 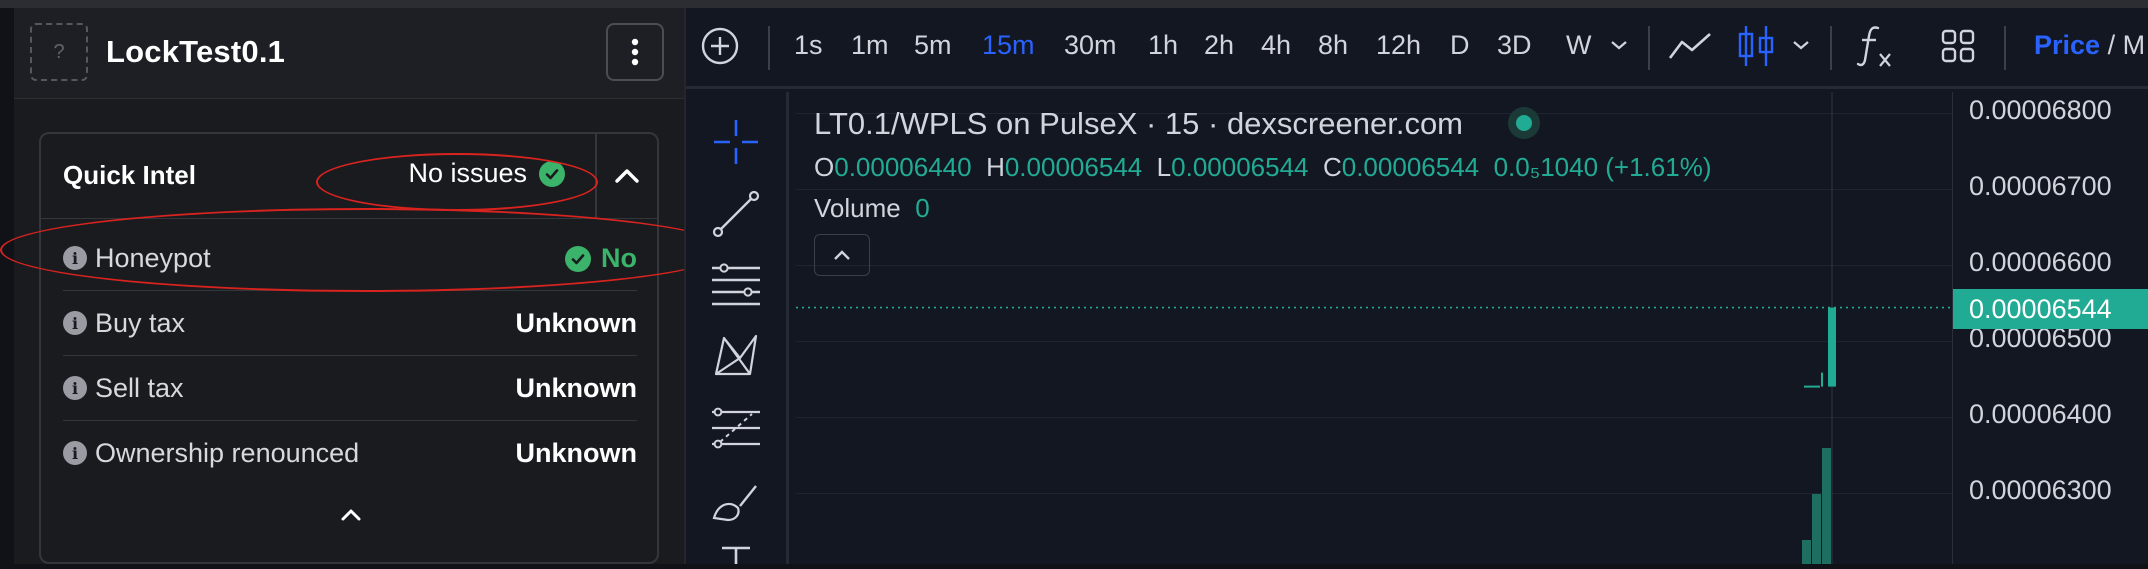 I want to click on line-chart-icon, so click(x=1689, y=46).